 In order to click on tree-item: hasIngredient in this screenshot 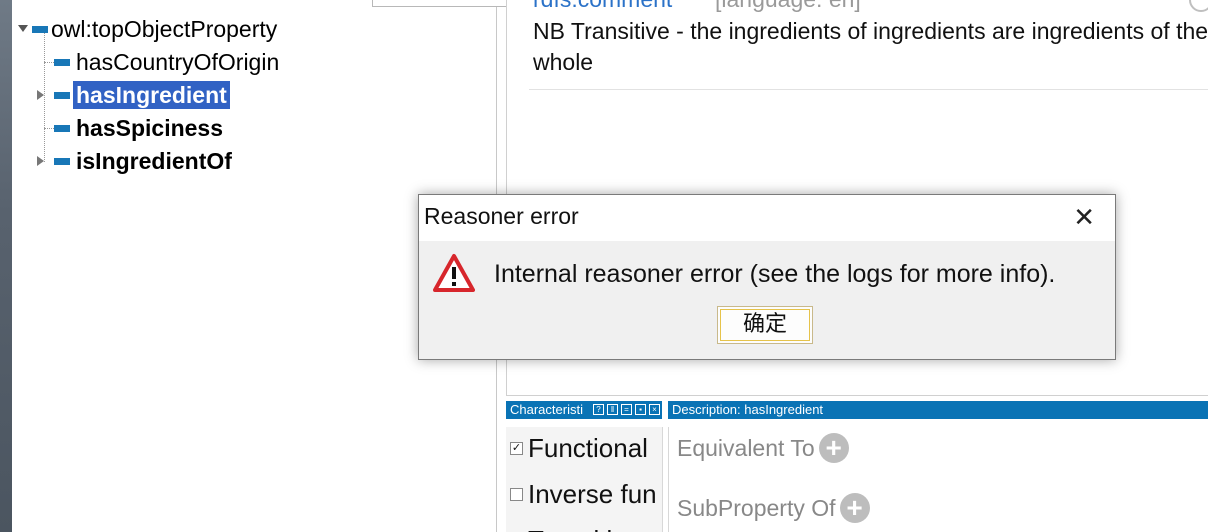, I will do `click(142, 95)`.